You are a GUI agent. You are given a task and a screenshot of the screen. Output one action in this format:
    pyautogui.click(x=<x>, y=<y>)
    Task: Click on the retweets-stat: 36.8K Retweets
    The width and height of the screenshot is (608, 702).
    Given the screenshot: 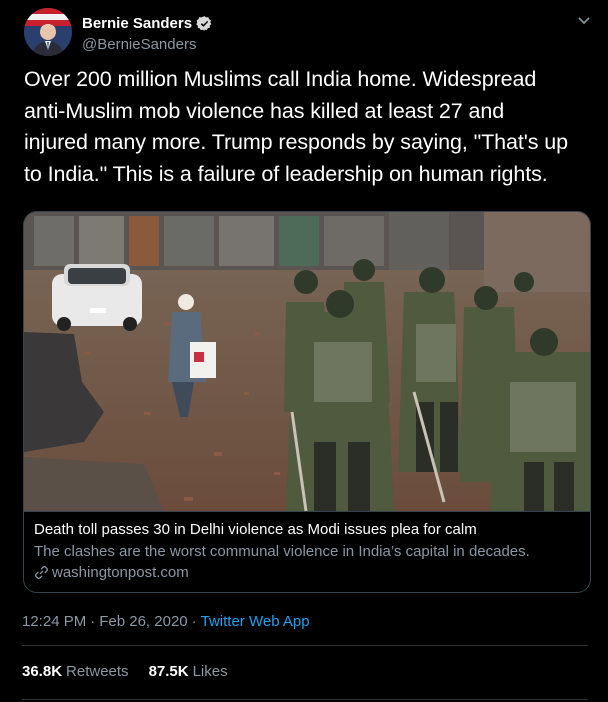 What is the action you would take?
    pyautogui.click(x=75, y=671)
    